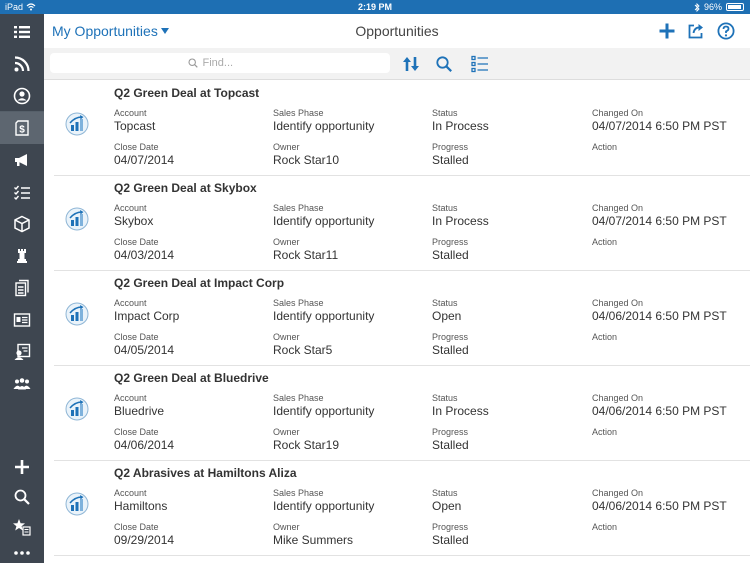 This screenshot has width=750, height=563. Describe the element at coordinates (22, 548) in the screenshot. I see `sidebar-more-button` at that location.